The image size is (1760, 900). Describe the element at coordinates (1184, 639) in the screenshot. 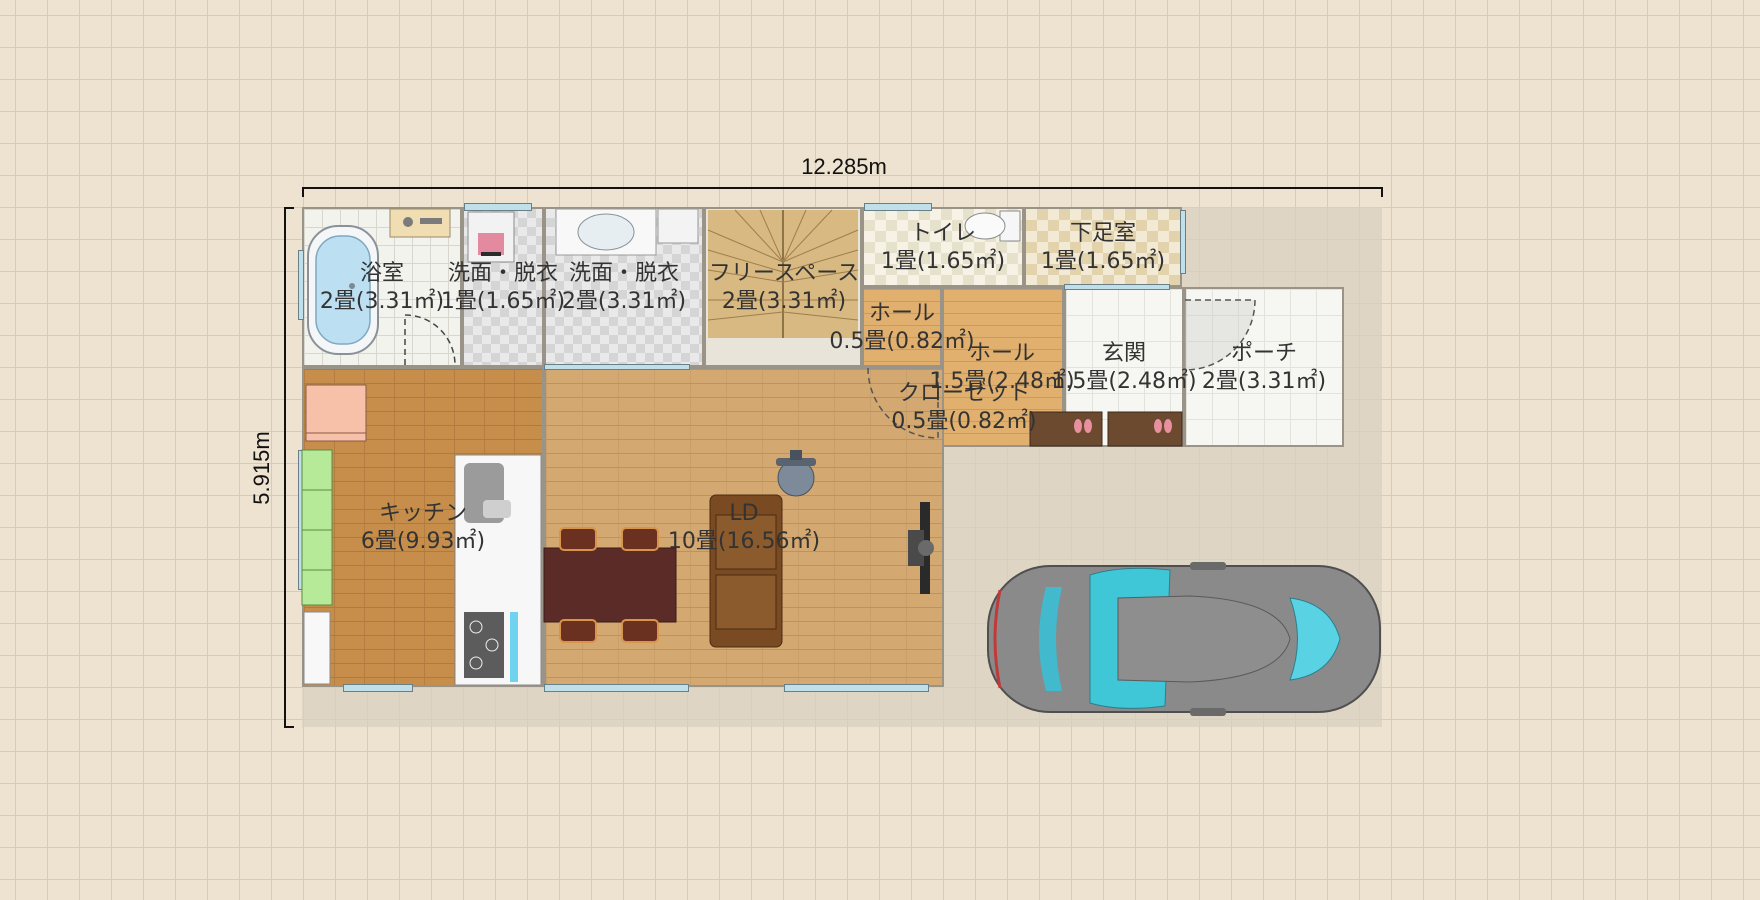

I see `car-icon` at that location.